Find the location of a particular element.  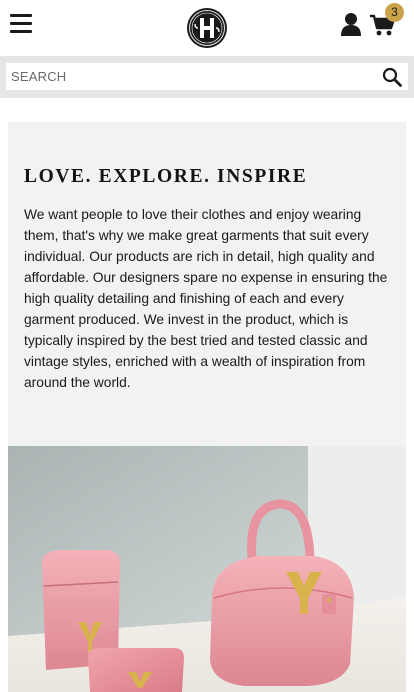

site-header: 3 is located at coordinates (207, 28).